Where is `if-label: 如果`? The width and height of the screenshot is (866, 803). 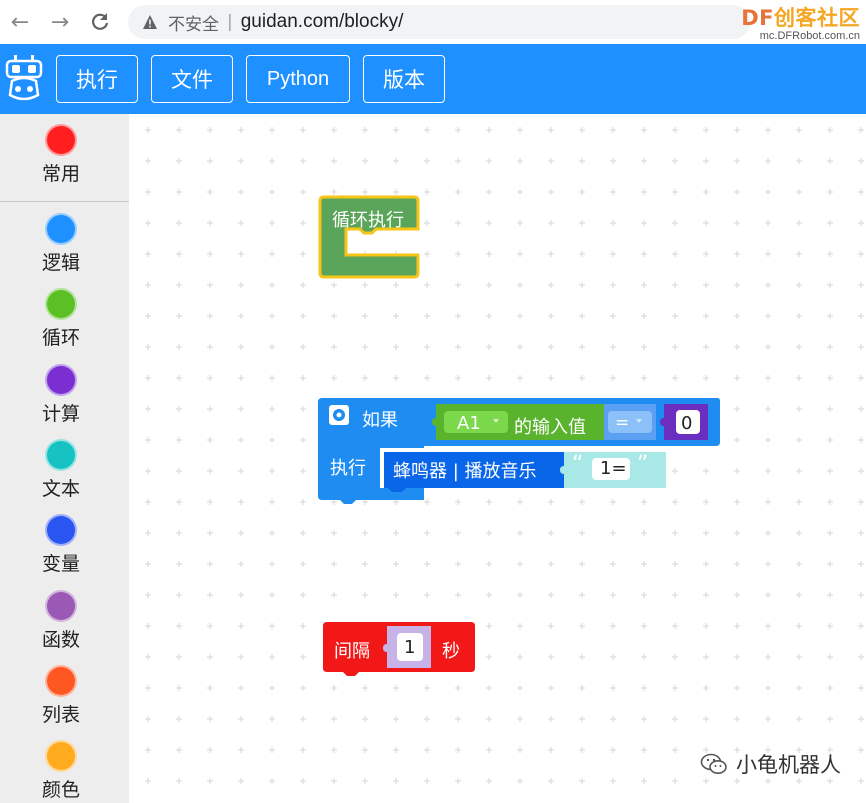 if-label: 如果 is located at coordinates (380, 420).